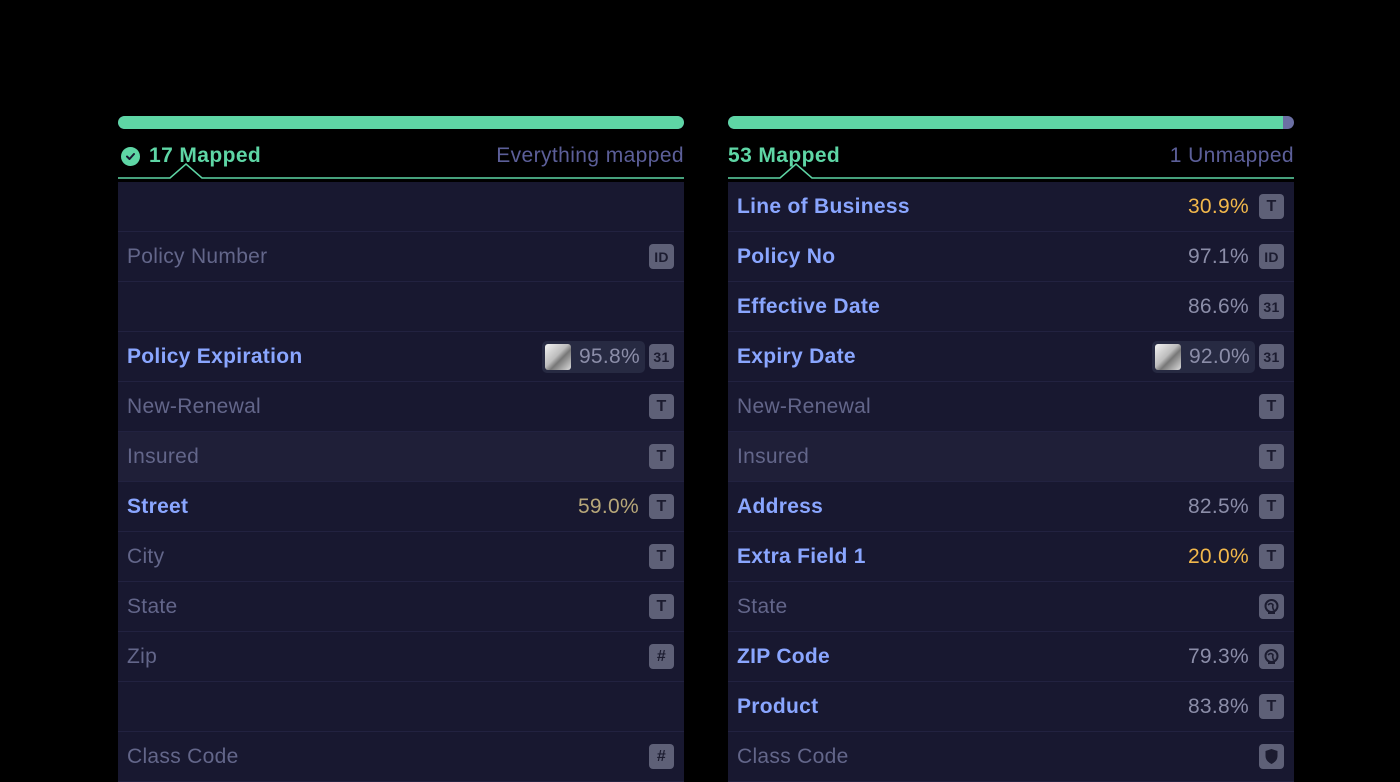  Describe the element at coordinates (1218, 206) in the screenshot. I see `confidence-percent: 30.9%` at that location.